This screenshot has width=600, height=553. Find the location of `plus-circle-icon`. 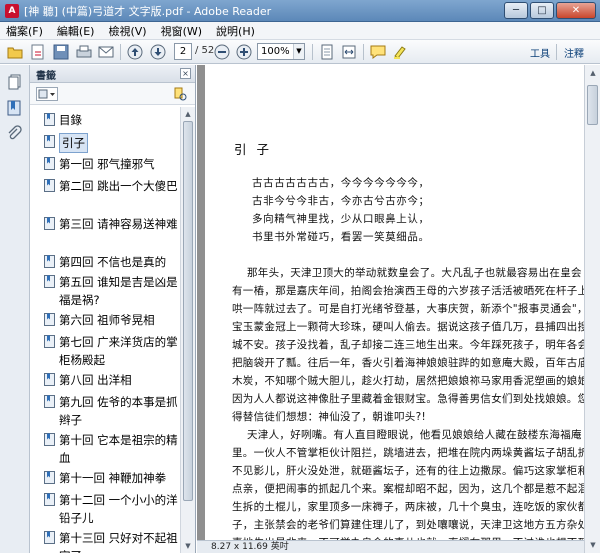

plus-circle-icon is located at coordinates (244, 52).